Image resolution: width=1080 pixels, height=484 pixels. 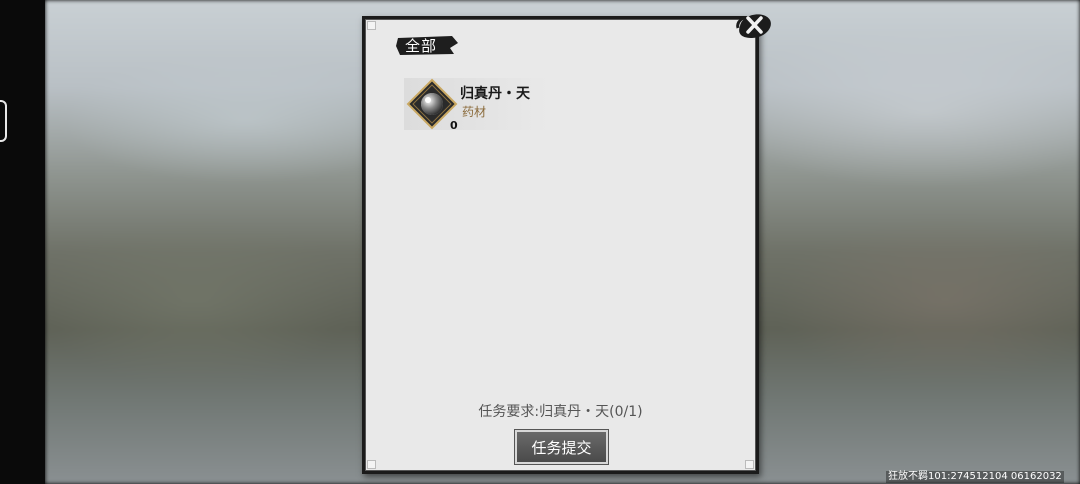 I want to click on tab-all-label: 全部, so click(x=421, y=46).